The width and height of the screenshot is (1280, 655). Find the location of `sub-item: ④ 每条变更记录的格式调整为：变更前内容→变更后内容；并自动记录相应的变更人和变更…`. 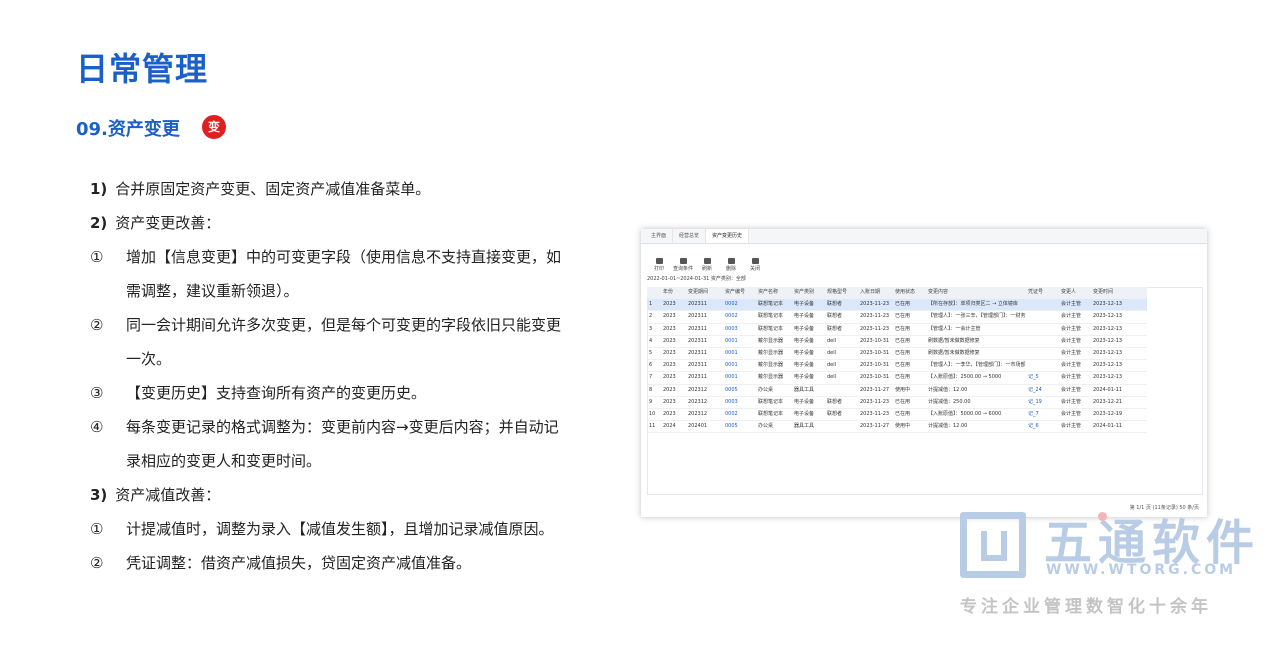

sub-item: ④ 每条变更记录的格式调整为：变更前内容→变更后内容；并自动记录相应的变更人和变更… is located at coordinates (330, 444).